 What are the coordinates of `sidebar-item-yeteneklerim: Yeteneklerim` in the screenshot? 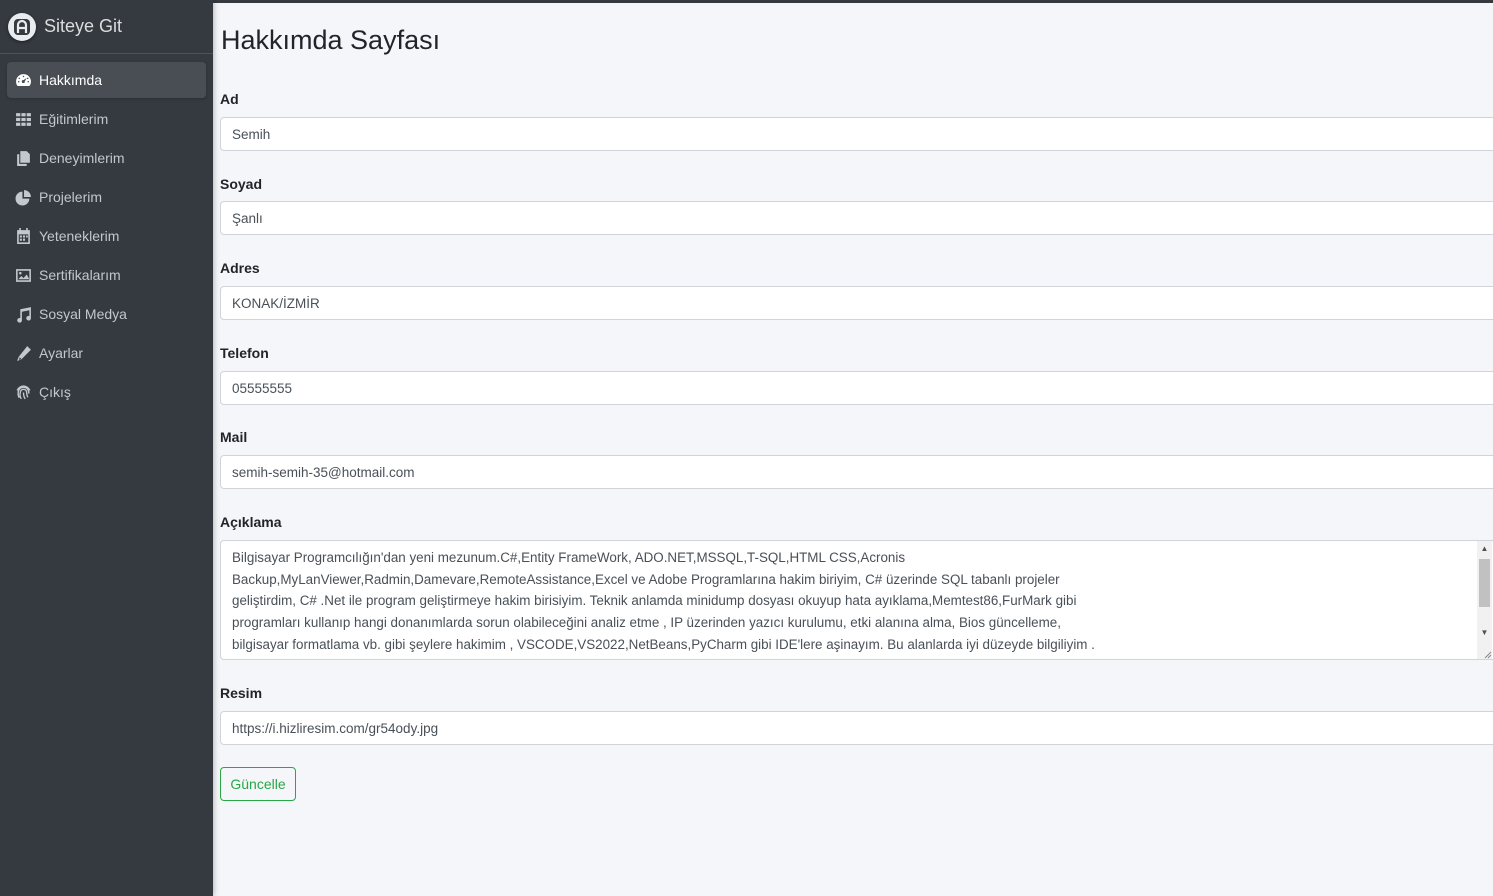 It's located at (106, 236).